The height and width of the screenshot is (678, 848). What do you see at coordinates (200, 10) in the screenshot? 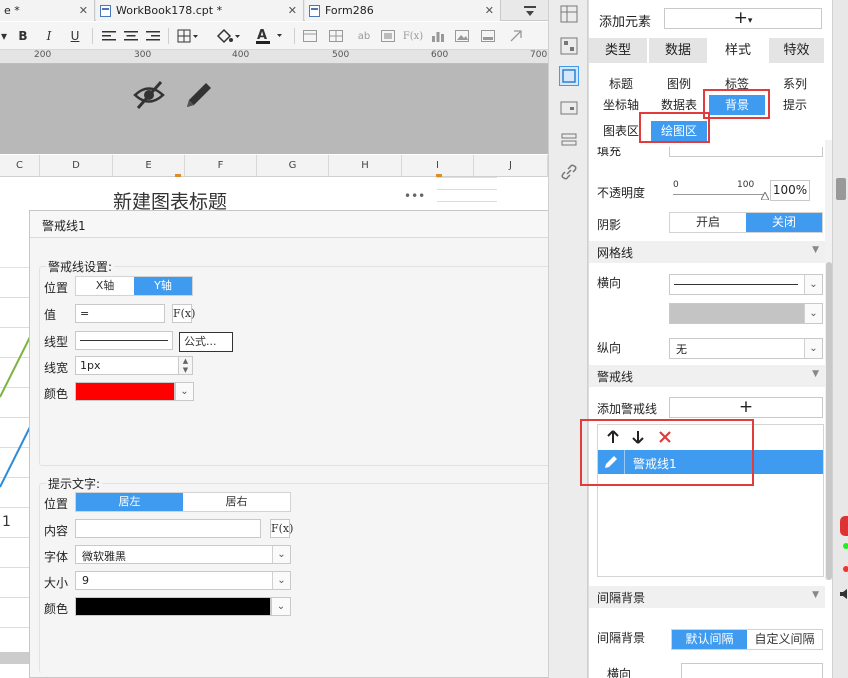
I see `file-tab-2: WorkBook178.cpt * ✕` at bounding box center [200, 10].